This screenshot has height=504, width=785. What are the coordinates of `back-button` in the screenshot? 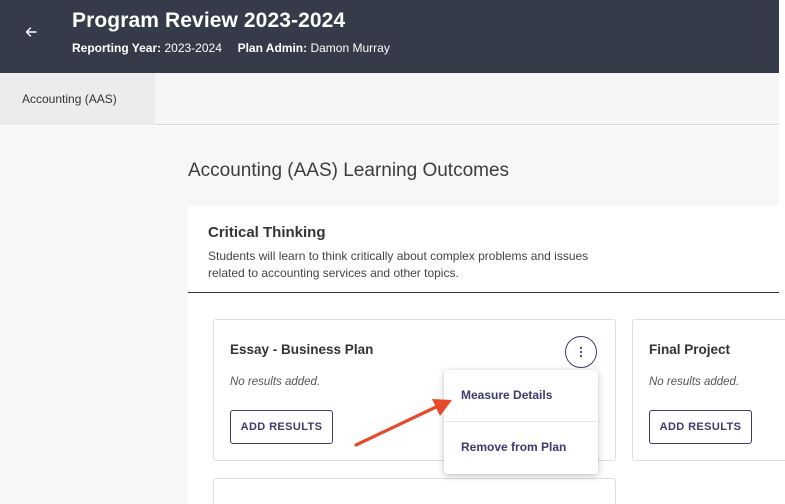 It's located at (31, 32).